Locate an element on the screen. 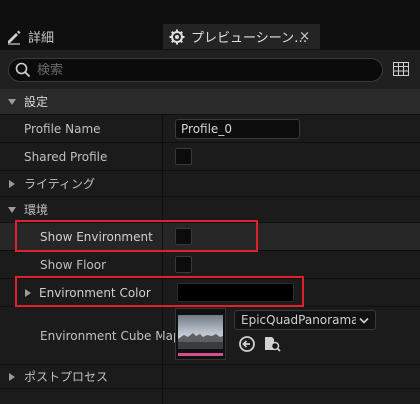  section-post-process-label: ポストプロセス is located at coordinates (66, 377).